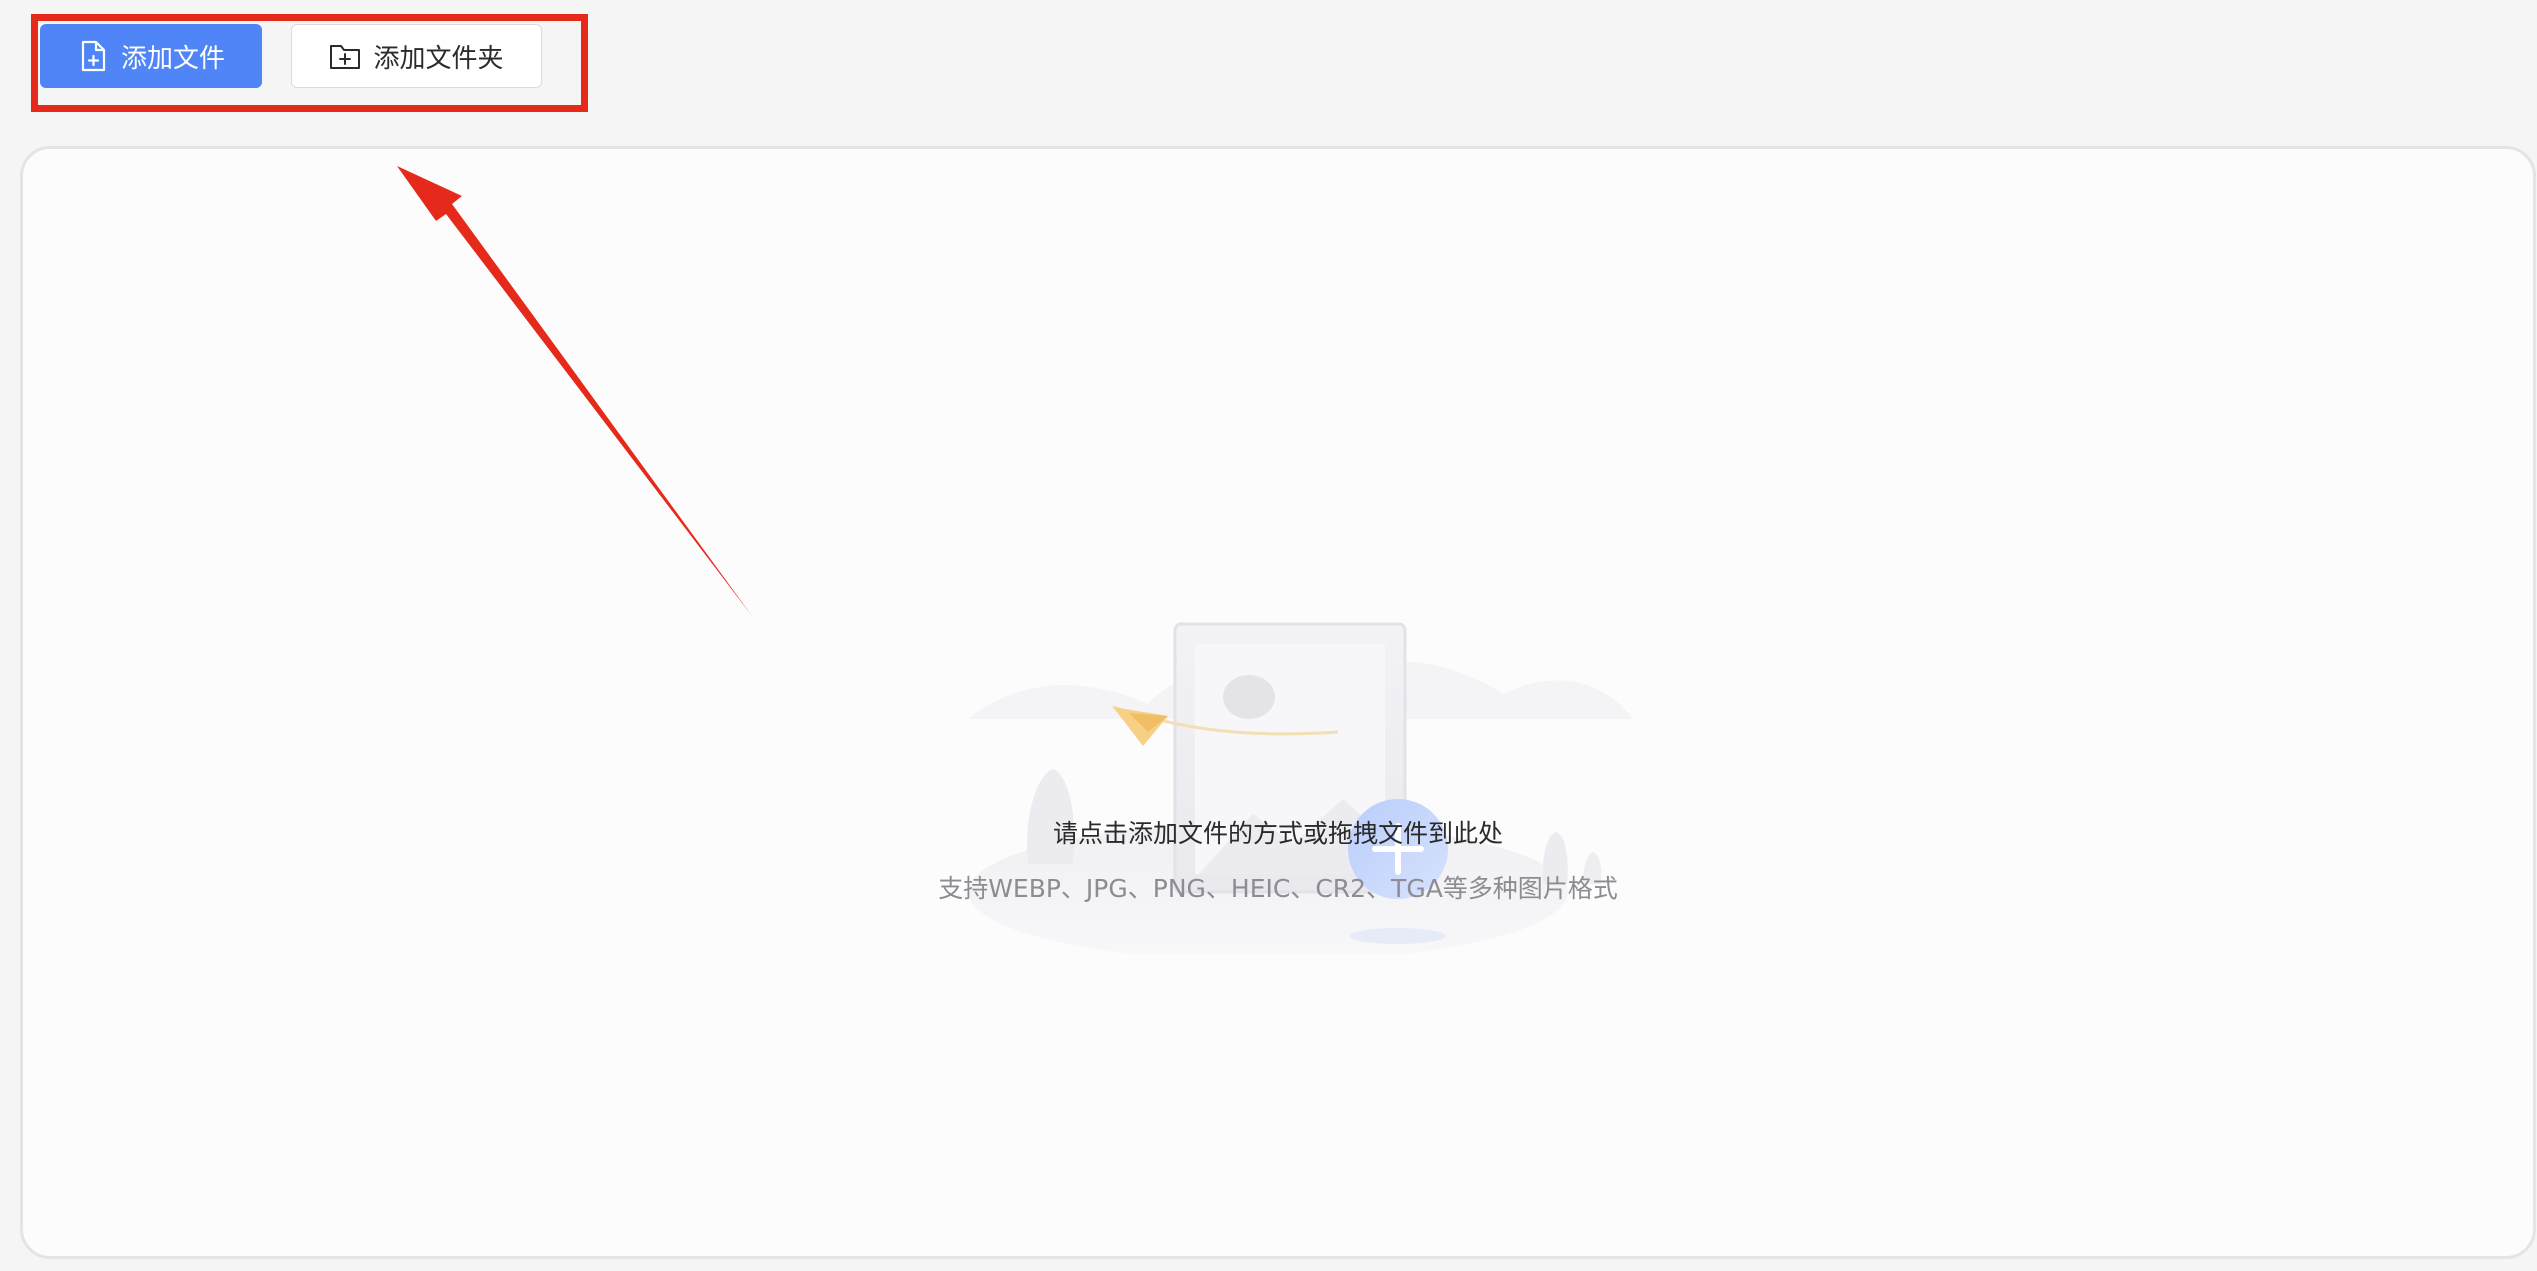 This screenshot has width=2537, height=1271. I want to click on add-file-button: 添加文件, so click(151, 56).